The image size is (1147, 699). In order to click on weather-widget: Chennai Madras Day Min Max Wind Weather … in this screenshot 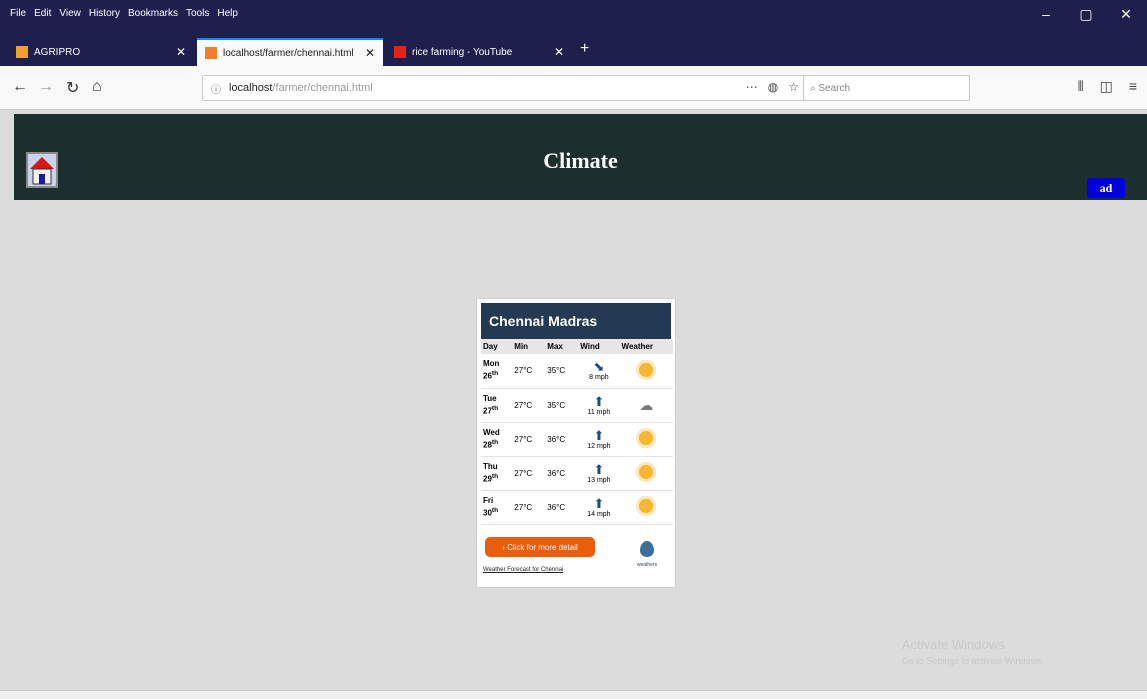, I will do `click(576, 443)`.